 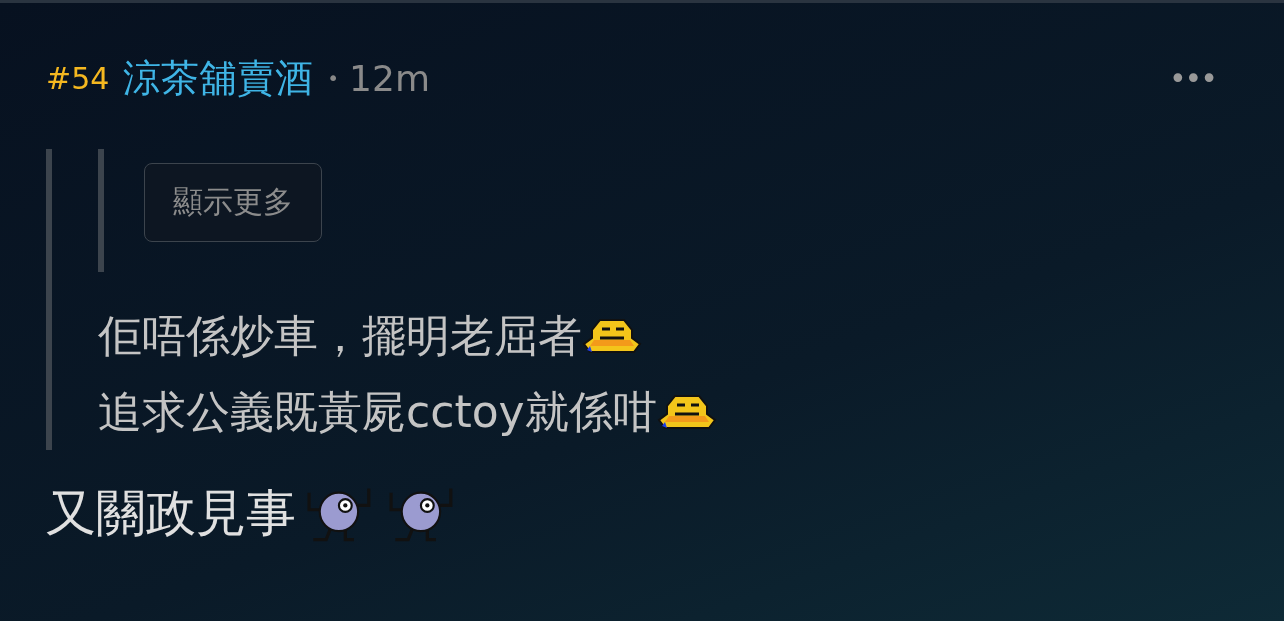 What do you see at coordinates (1192, 78) in the screenshot?
I see `more-menu-button: •••` at bounding box center [1192, 78].